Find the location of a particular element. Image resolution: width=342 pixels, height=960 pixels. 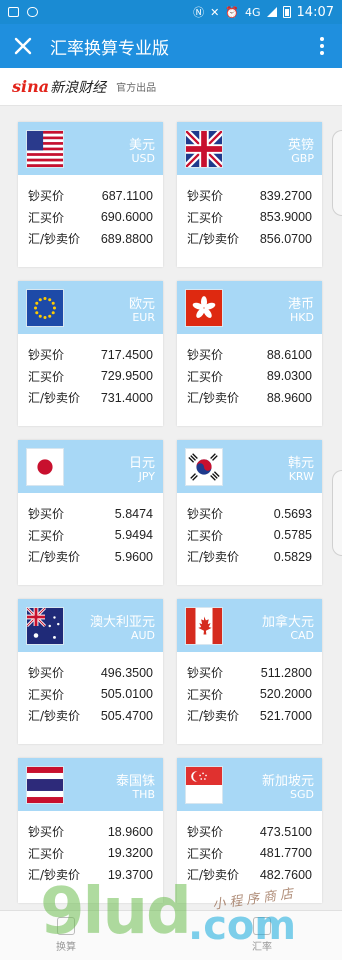

currency-card-usd: 美元 USD 钞买价 687.1100 汇买价 690.6000 汇/钞卖价 689.8800 is located at coordinates (90, 194).